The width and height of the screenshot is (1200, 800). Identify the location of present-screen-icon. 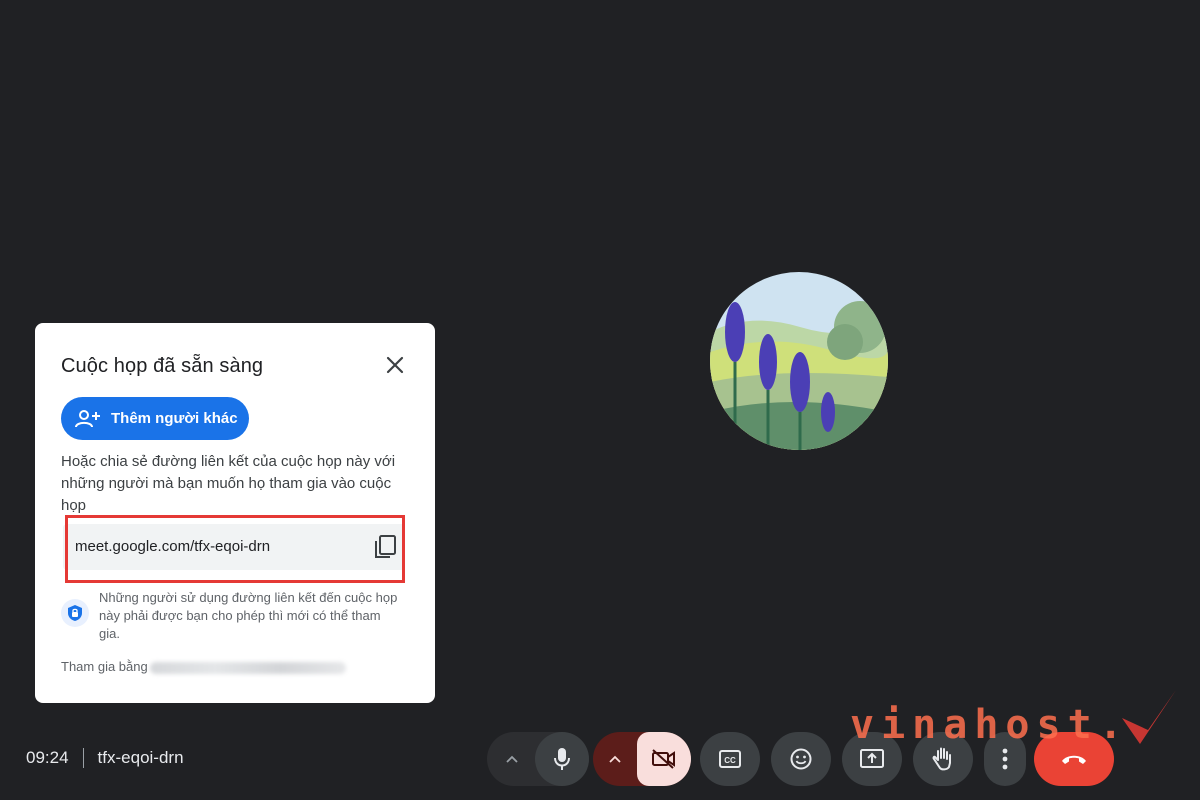
(872, 758).